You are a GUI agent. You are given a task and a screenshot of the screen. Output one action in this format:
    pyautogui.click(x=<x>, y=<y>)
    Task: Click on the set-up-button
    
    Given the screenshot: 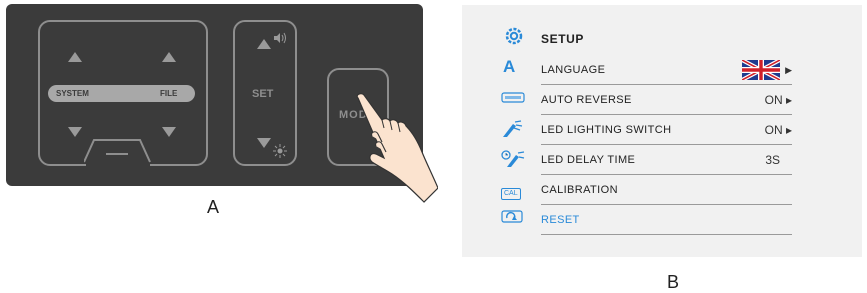 What is the action you would take?
    pyautogui.click(x=264, y=44)
    